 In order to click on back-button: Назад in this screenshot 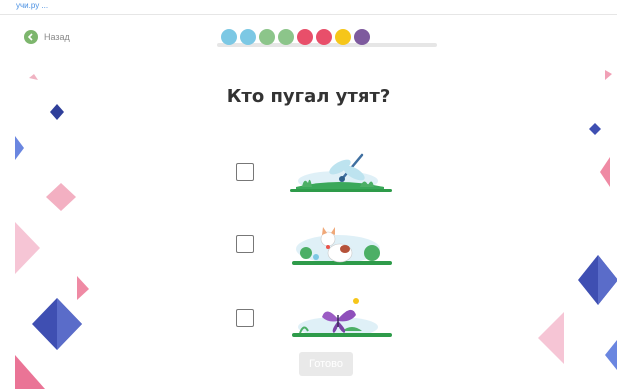, I will do `click(47, 37)`.